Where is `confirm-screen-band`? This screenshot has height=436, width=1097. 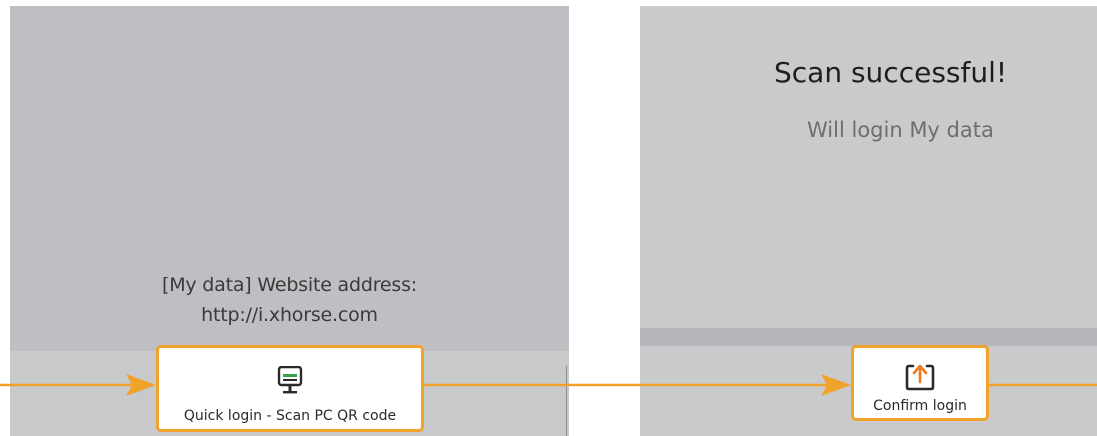
confirm-screen-band is located at coordinates (868, 337).